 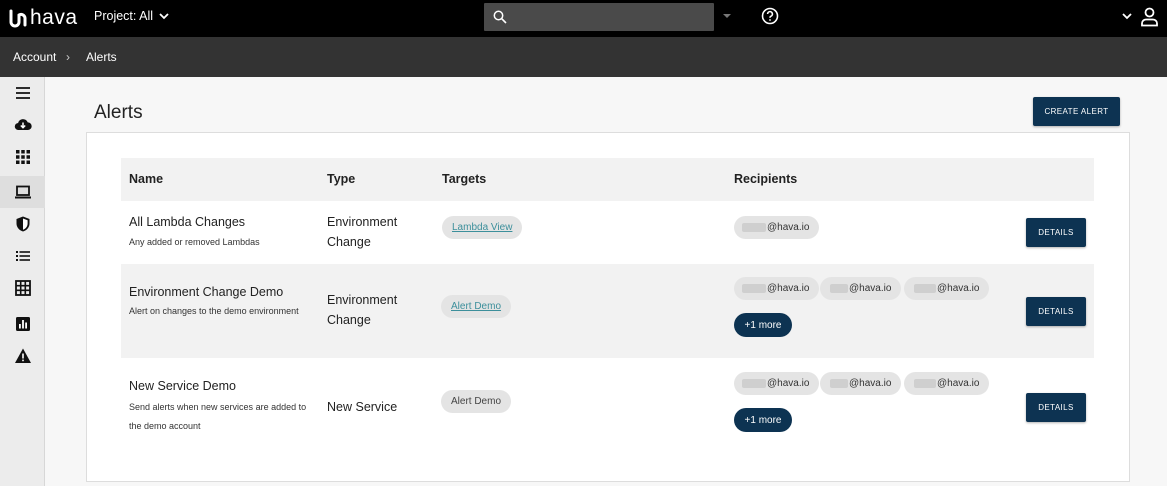 I want to click on target-chip: Alert Demo, so click(x=476, y=401).